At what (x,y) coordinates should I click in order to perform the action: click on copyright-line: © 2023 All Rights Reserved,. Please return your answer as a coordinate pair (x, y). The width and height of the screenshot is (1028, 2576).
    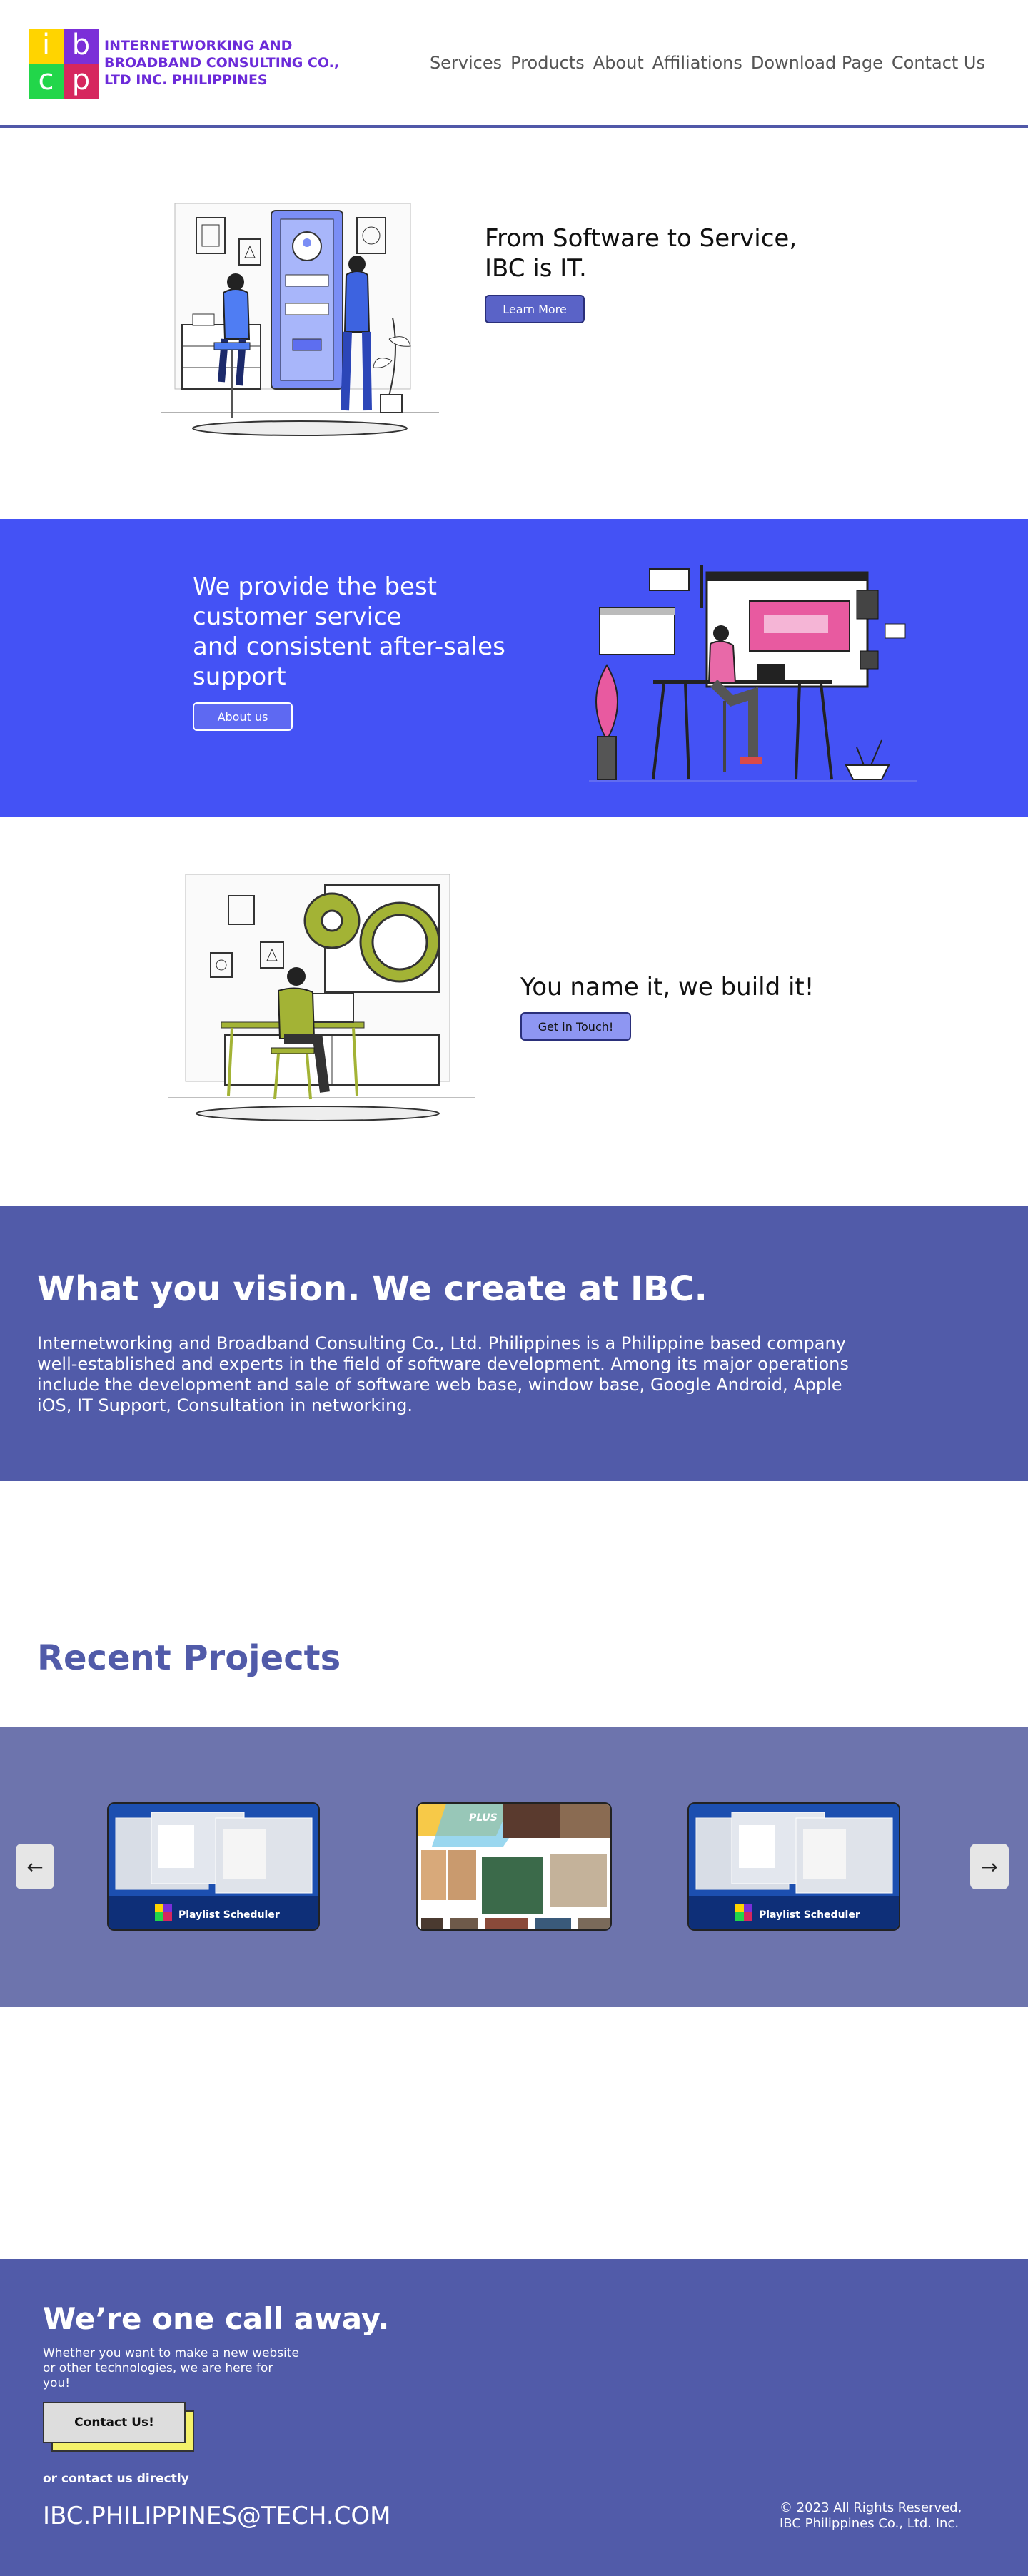
    Looking at the image, I should click on (871, 2507).